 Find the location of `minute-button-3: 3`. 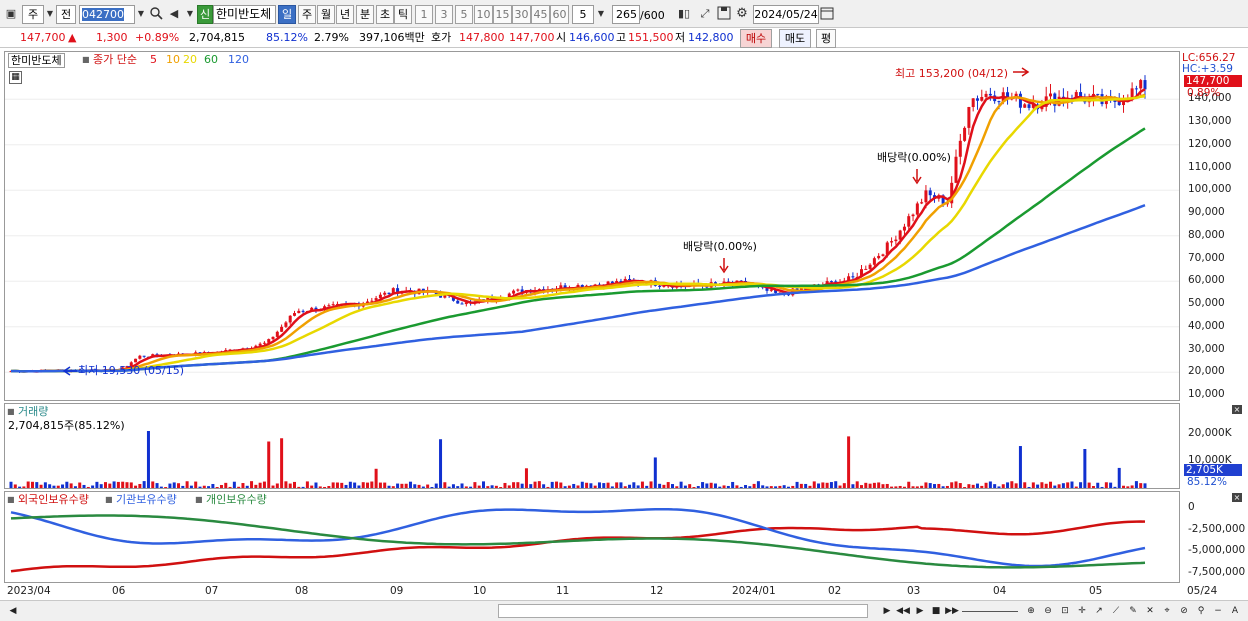

minute-button-3: 3 is located at coordinates (444, 14).